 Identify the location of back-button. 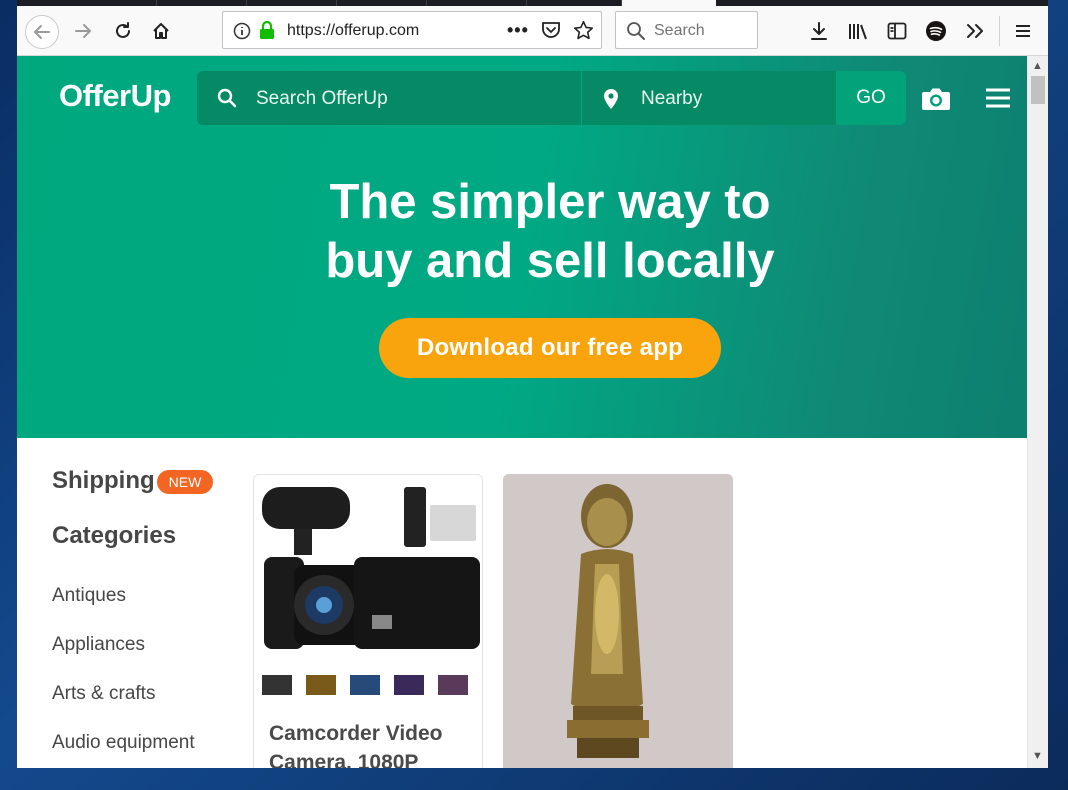
(42, 32).